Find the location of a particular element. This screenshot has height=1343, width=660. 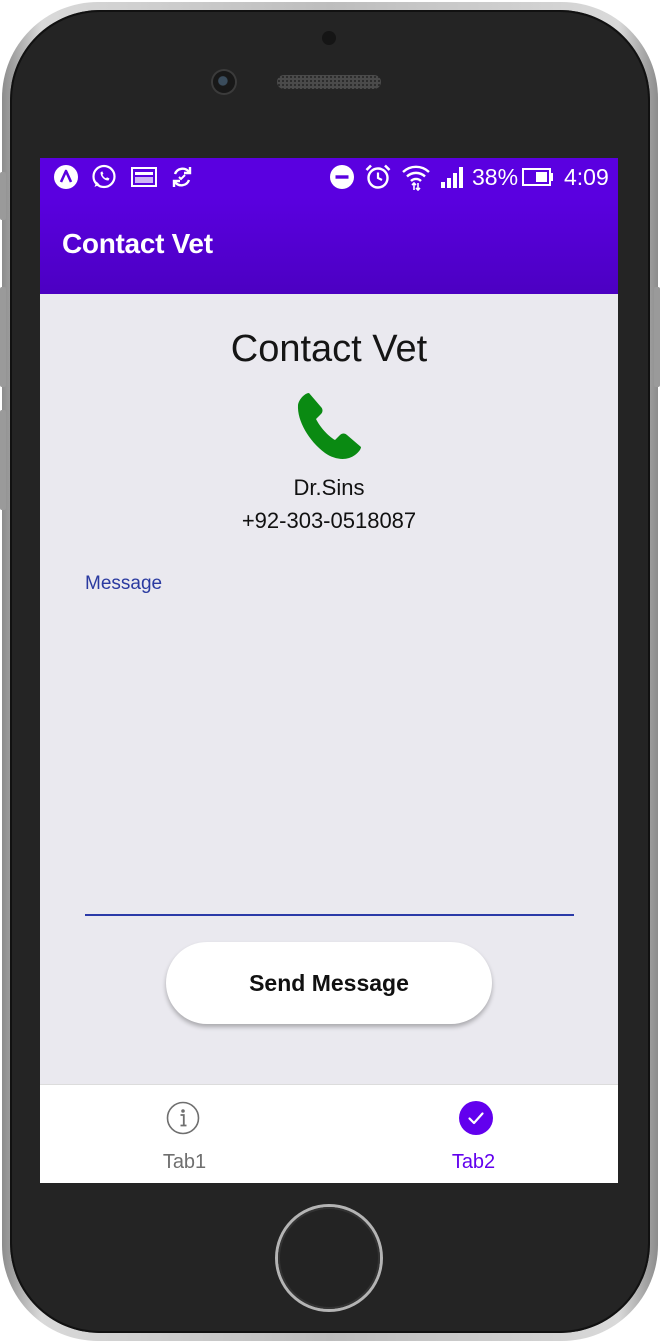

wifi-icon is located at coordinates (416, 177).